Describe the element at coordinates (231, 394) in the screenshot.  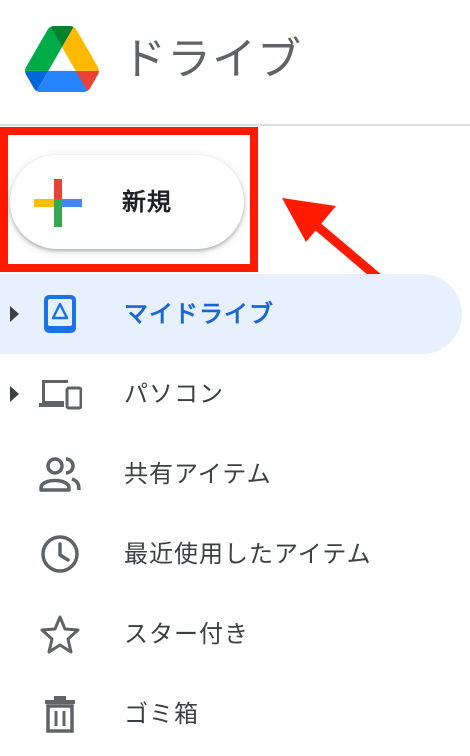
I see `sidebar-item-computers: パソコン` at that location.